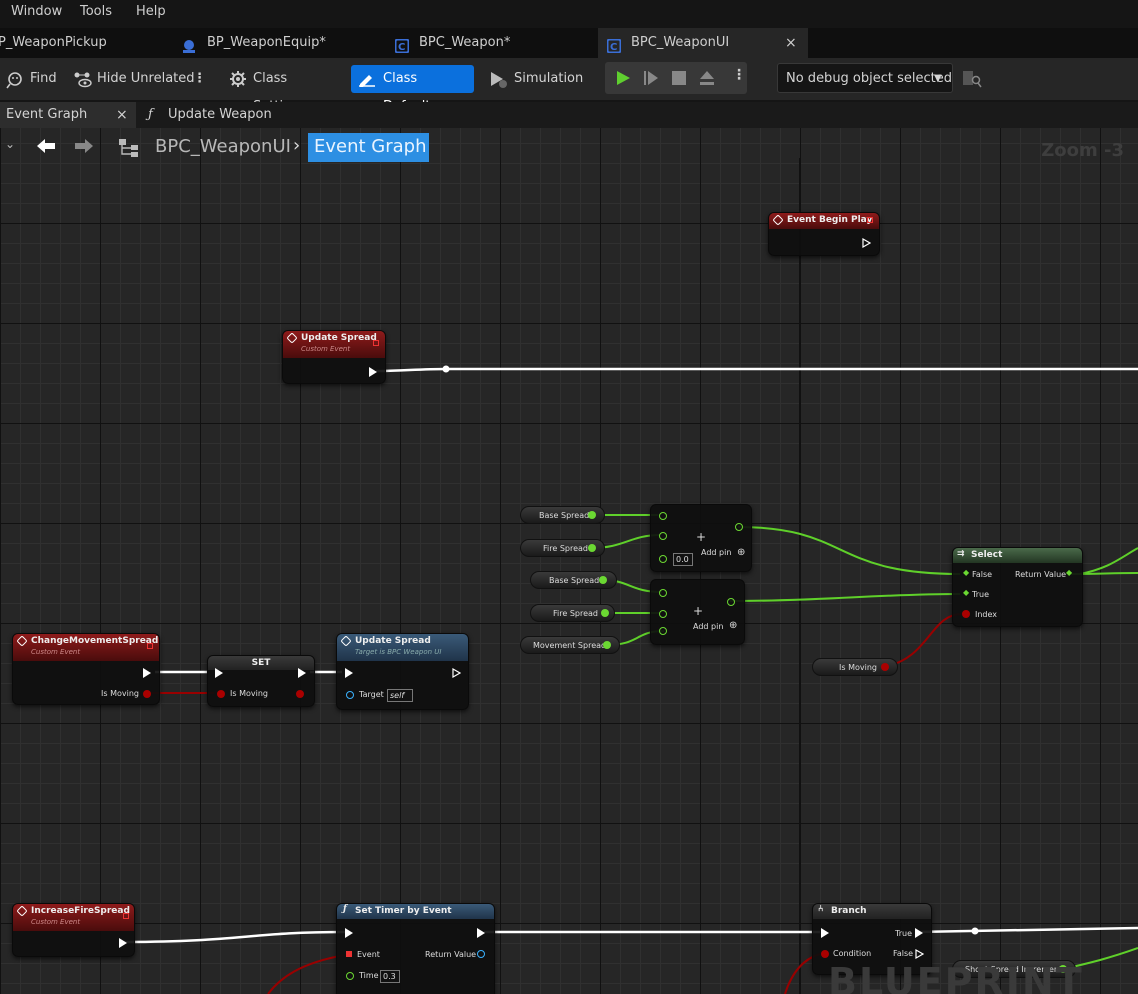  Describe the element at coordinates (22, 911) in the screenshot. I see `event-icon` at that location.